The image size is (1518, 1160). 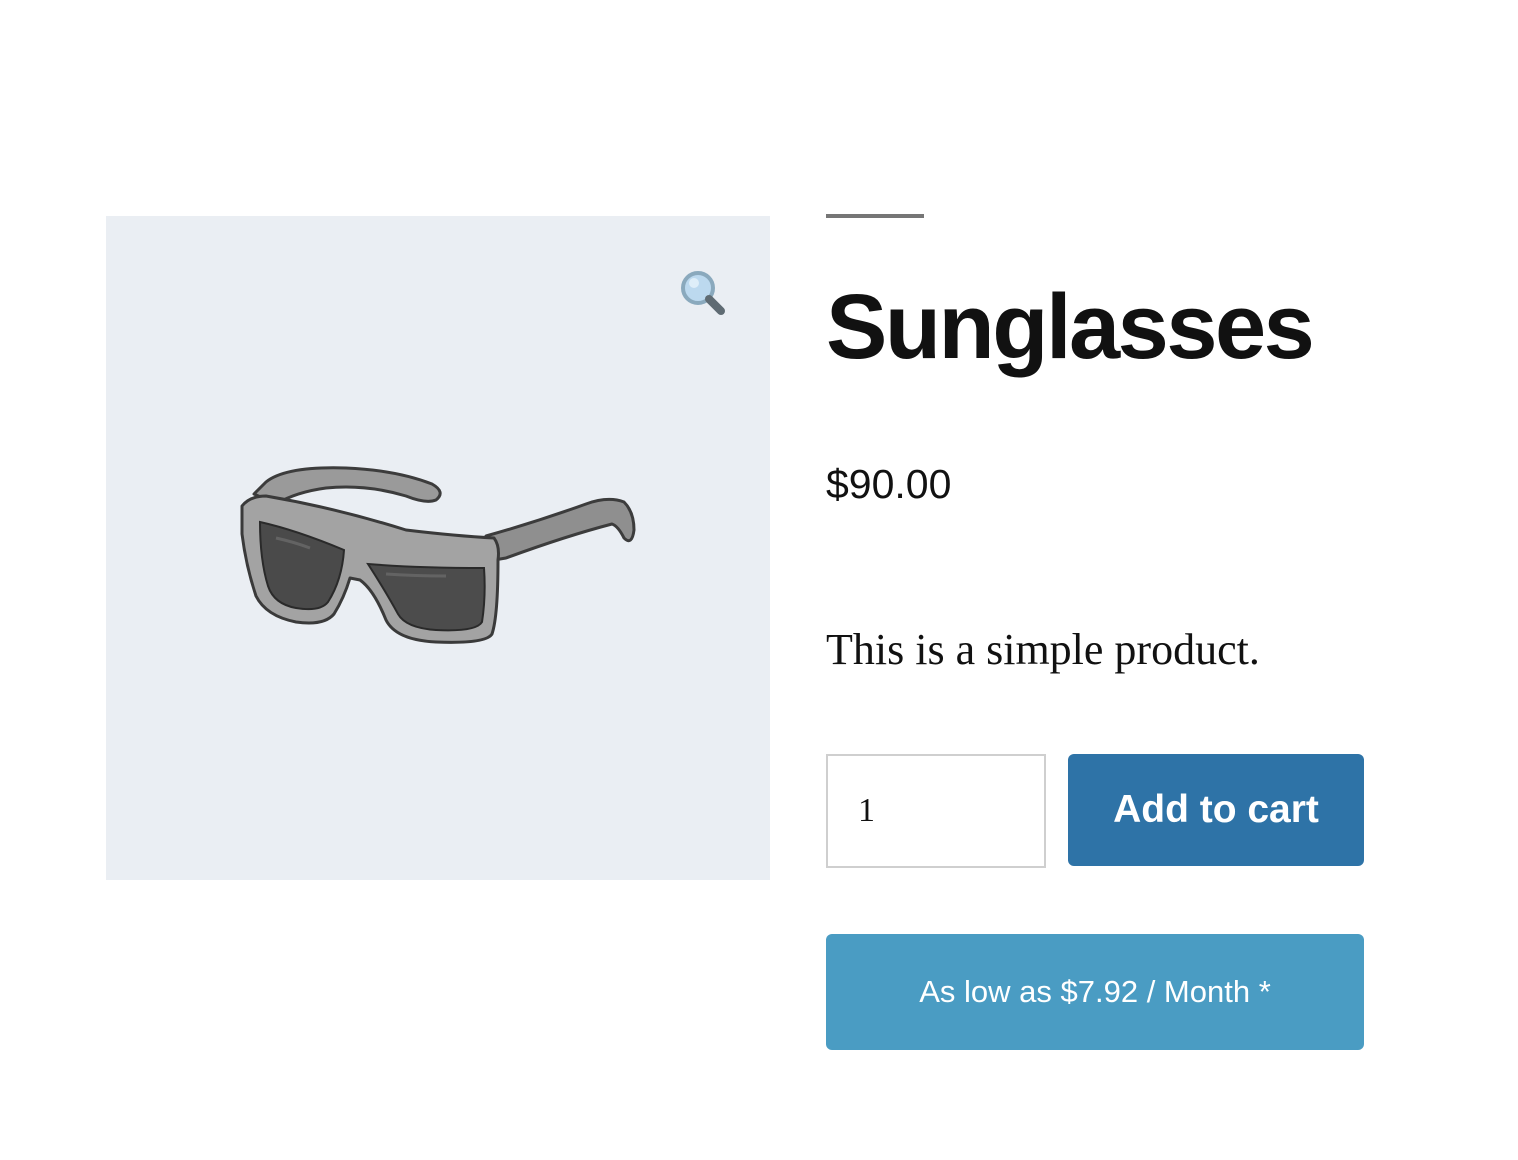 What do you see at coordinates (1216, 810) in the screenshot?
I see `add-to-cart-button: Add to cart` at bounding box center [1216, 810].